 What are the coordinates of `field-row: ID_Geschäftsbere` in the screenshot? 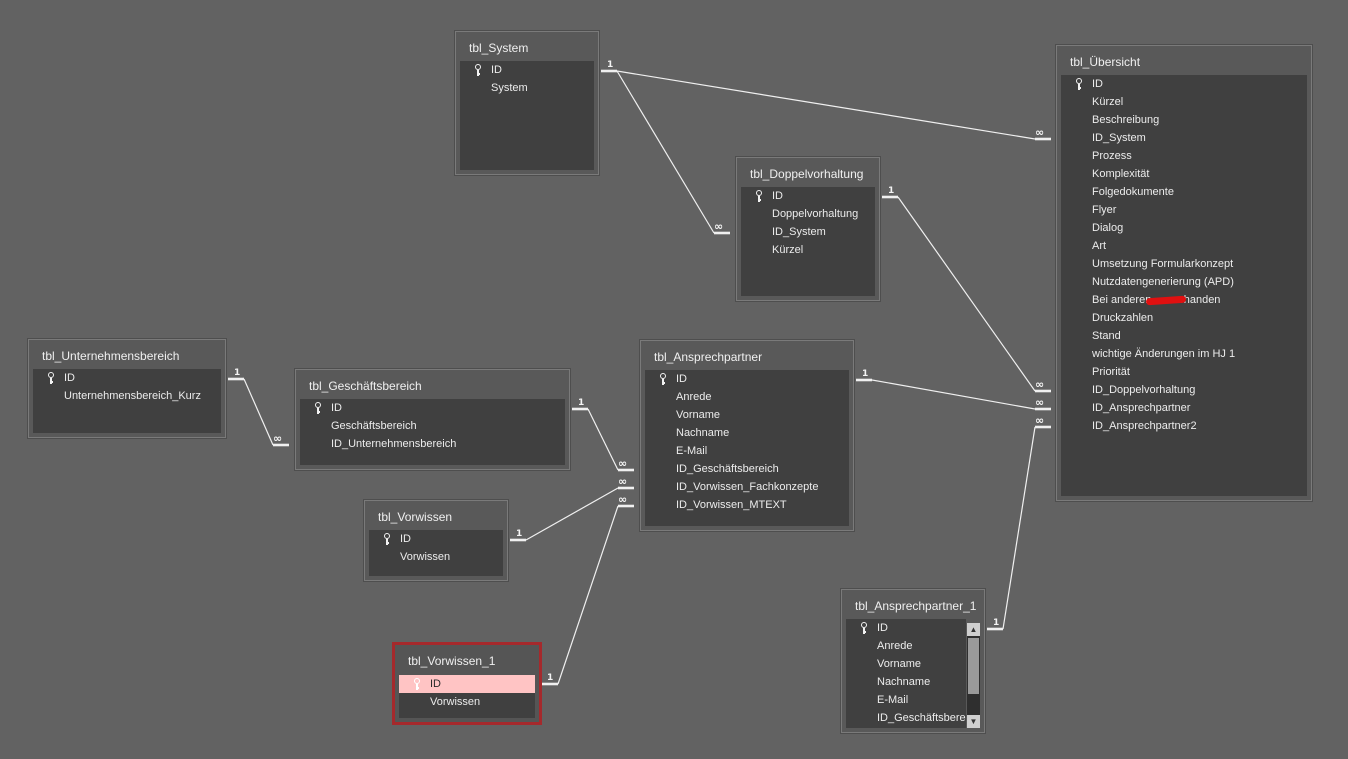 It's located at (906, 718).